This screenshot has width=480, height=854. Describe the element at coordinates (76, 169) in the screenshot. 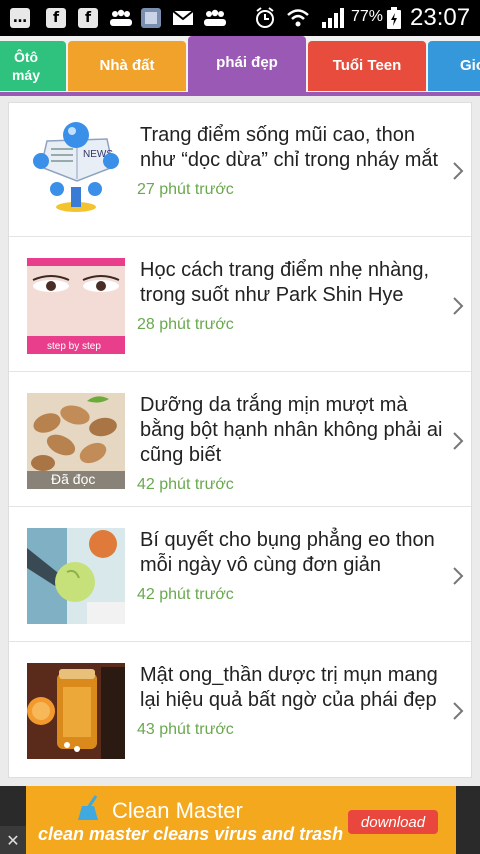

I see `news-thumbnail: NEWS` at that location.